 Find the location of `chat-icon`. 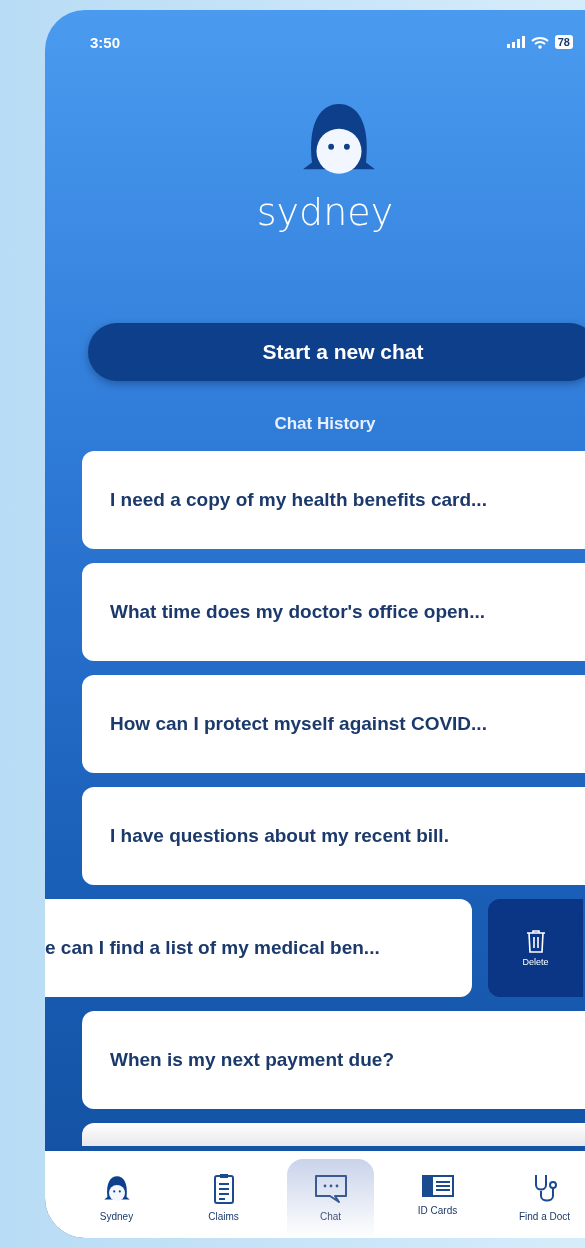

chat-icon is located at coordinates (330, 1189).